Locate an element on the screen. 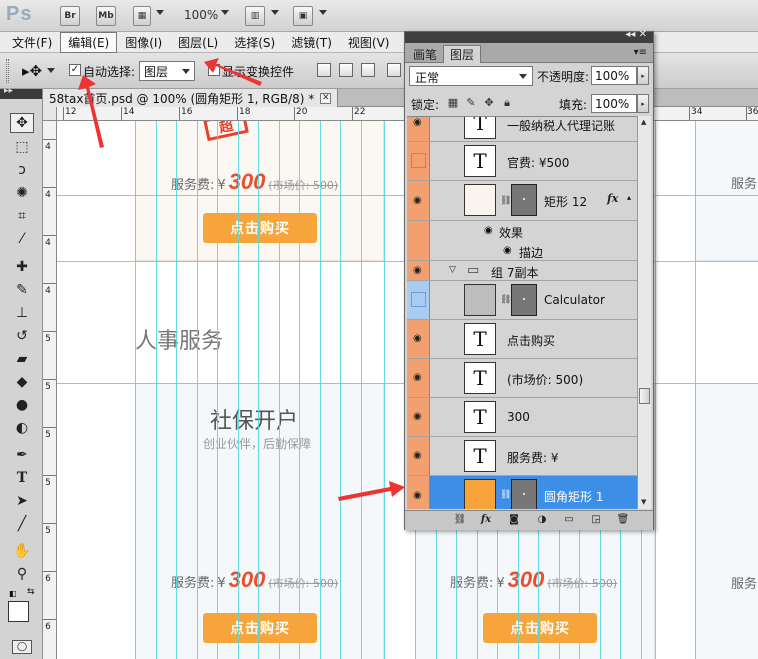 The width and height of the screenshot is (758, 659). delete-layer-icon: 🗑︎ is located at coordinates (623, 520).